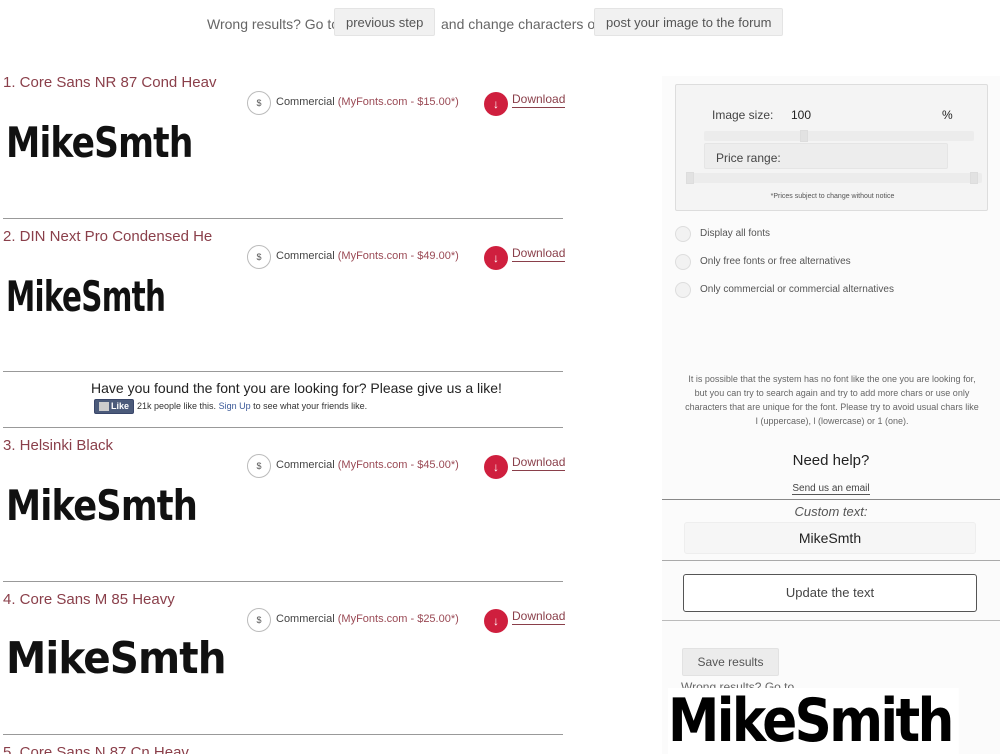 Image resolution: width=1000 pixels, height=754 pixels. What do you see at coordinates (743, 115) in the screenshot?
I see `image-size-label: Image size:` at bounding box center [743, 115].